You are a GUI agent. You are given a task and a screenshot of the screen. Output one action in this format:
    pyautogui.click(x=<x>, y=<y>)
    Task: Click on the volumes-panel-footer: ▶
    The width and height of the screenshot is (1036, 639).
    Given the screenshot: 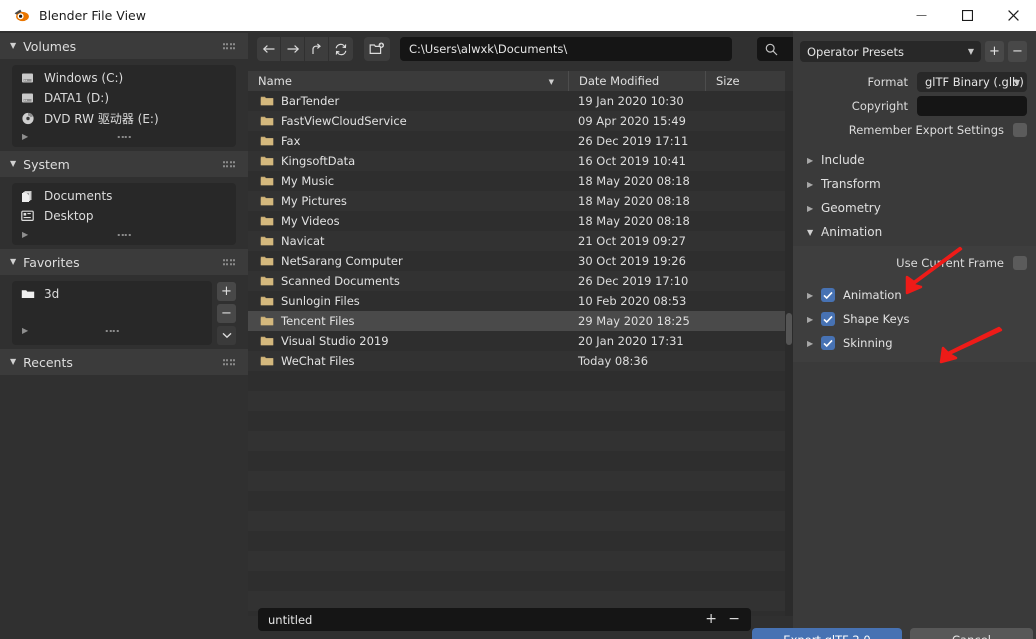 What is the action you would take?
    pyautogui.click(x=124, y=136)
    